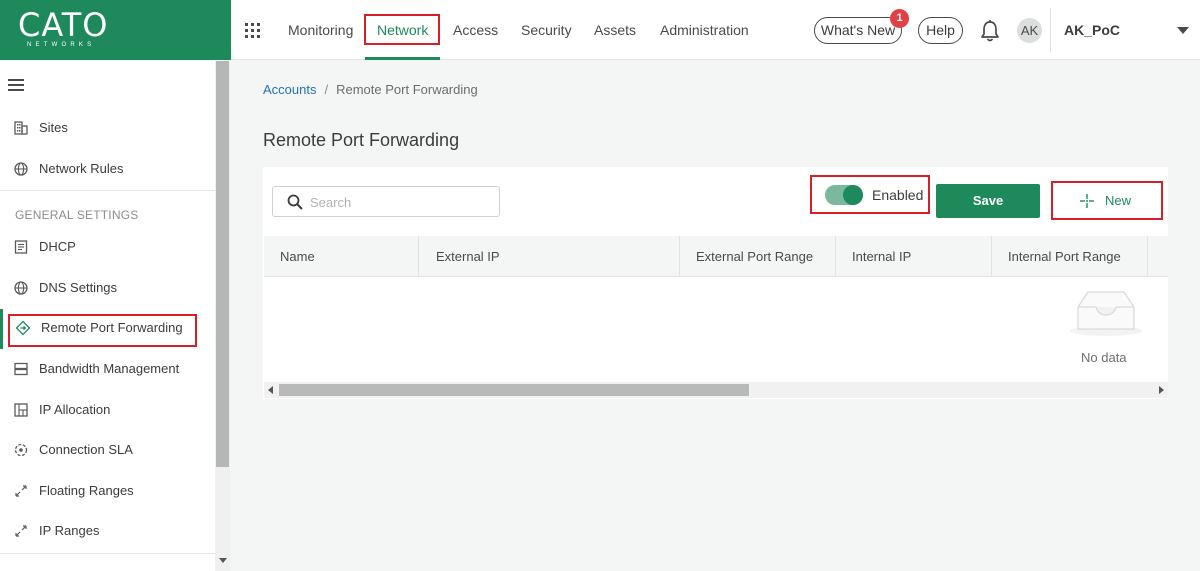 The height and width of the screenshot is (571, 1200). Describe the element at coordinates (557, 256) in the screenshot. I see `column-header-external-ip: External IP` at that location.